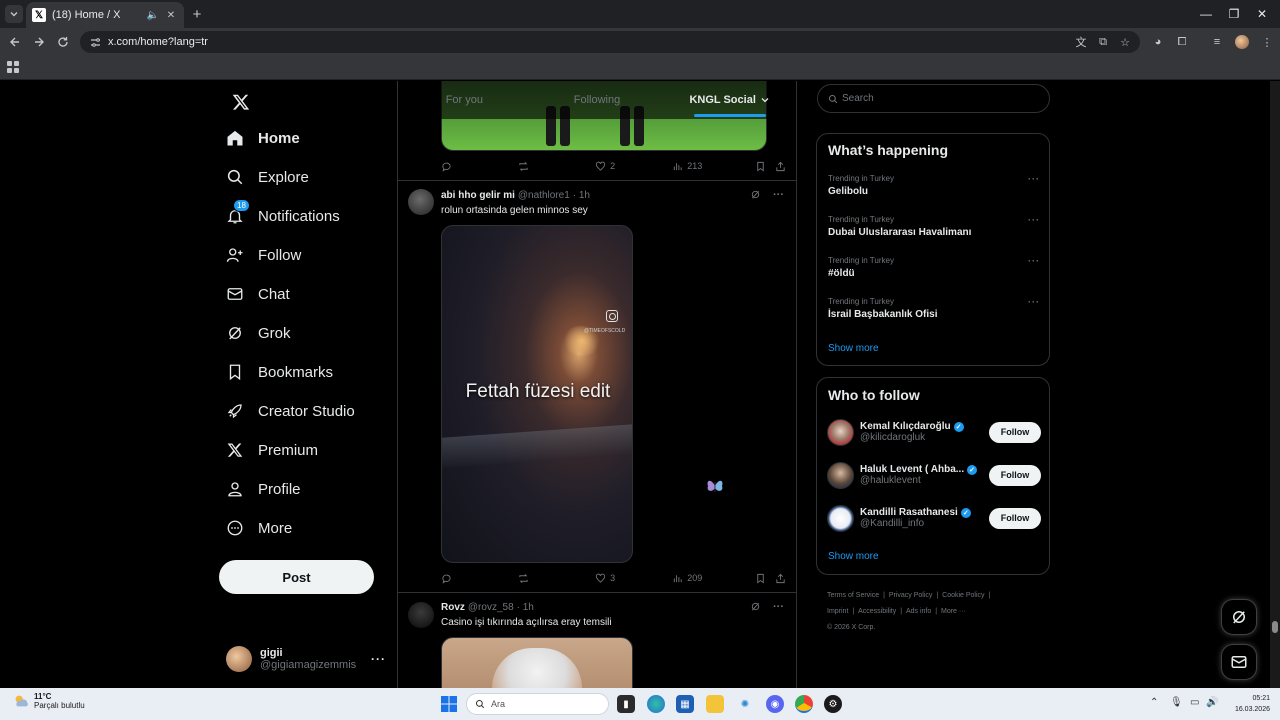 Image resolution: width=1280 pixels, height=720 pixels. What do you see at coordinates (296, 577) in the screenshot?
I see `post-button: Post` at bounding box center [296, 577].